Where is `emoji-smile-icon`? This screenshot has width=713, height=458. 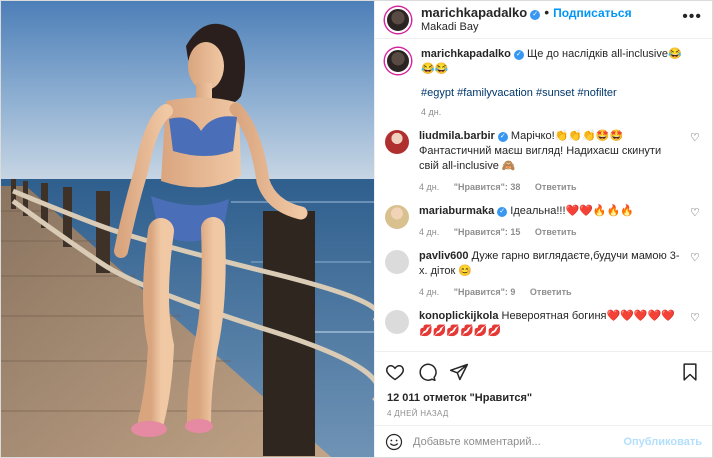
emoji-smile-icon is located at coordinates (394, 442).